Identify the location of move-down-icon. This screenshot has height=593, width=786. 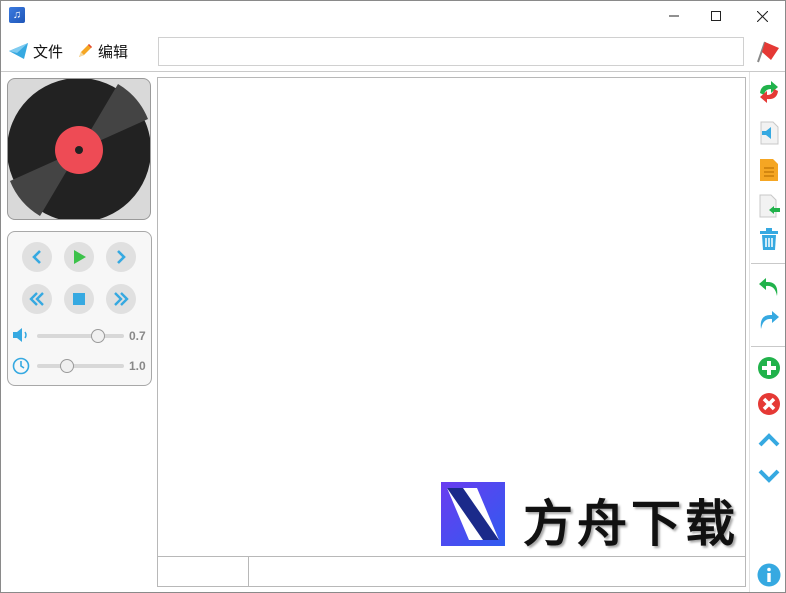
(769, 476).